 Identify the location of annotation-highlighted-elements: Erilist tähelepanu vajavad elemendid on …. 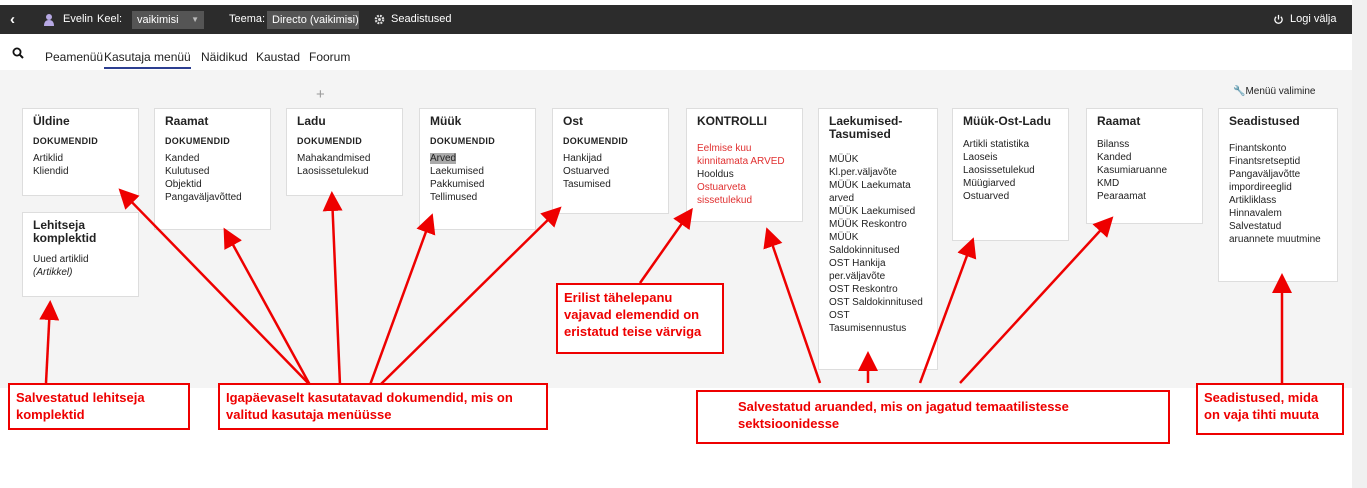
(640, 318).